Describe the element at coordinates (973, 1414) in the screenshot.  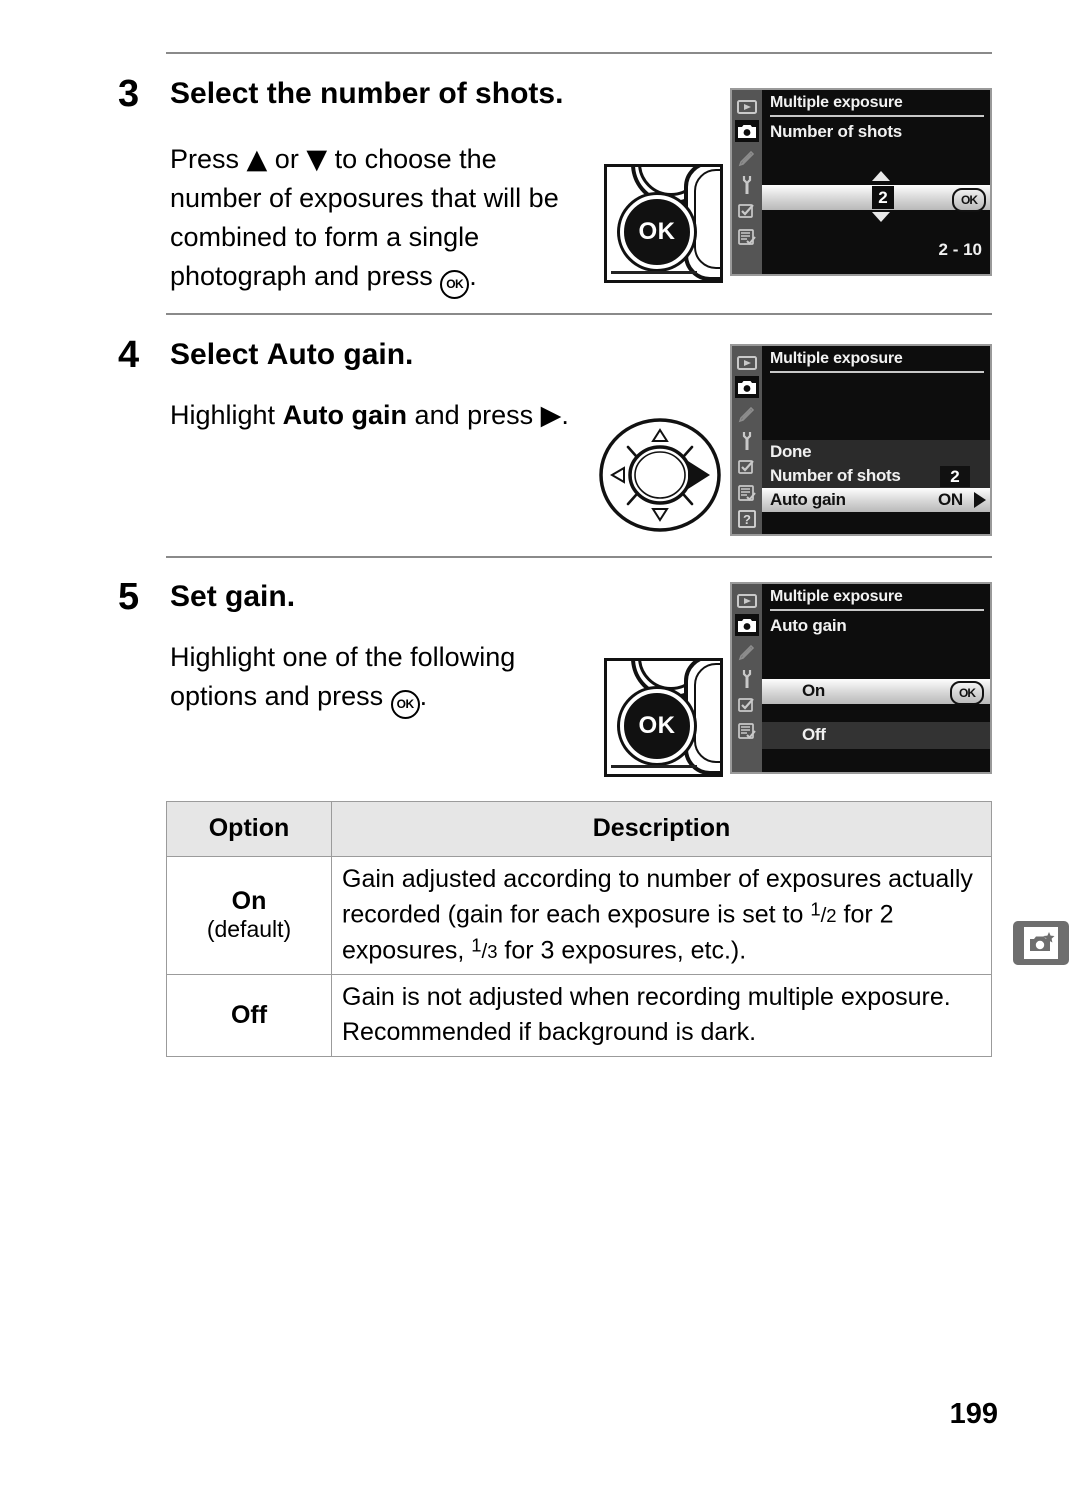
I see `page-number: 199` at that location.